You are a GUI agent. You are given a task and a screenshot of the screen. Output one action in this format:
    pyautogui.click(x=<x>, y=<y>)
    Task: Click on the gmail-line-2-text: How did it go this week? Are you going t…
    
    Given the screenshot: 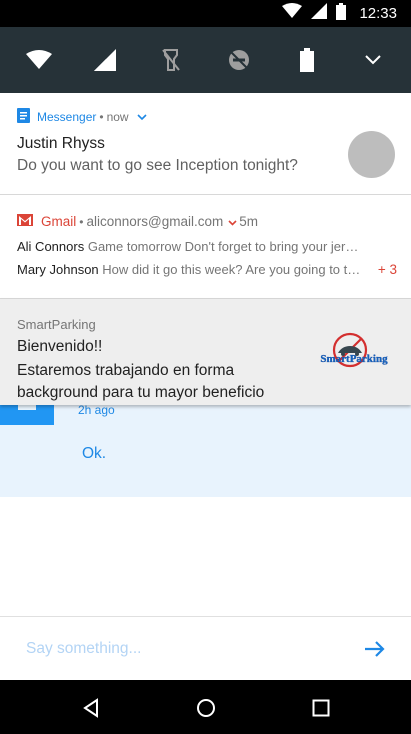 What is the action you would take?
    pyautogui.click(x=232, y=269)
    